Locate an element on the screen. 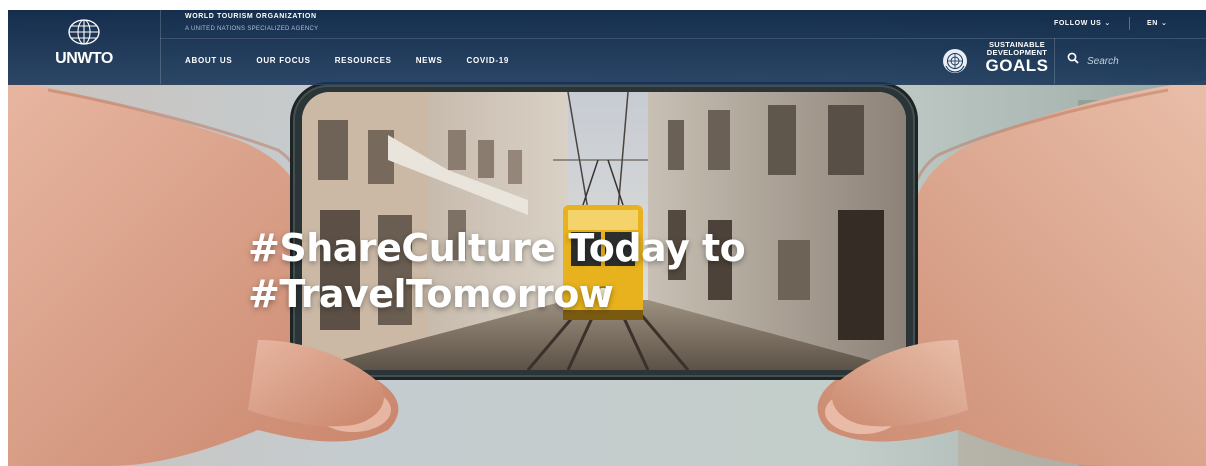  sdg-logo: SUSTAINABLE DEVELOPMENT GOALS is located at coordinates (1017, 57).